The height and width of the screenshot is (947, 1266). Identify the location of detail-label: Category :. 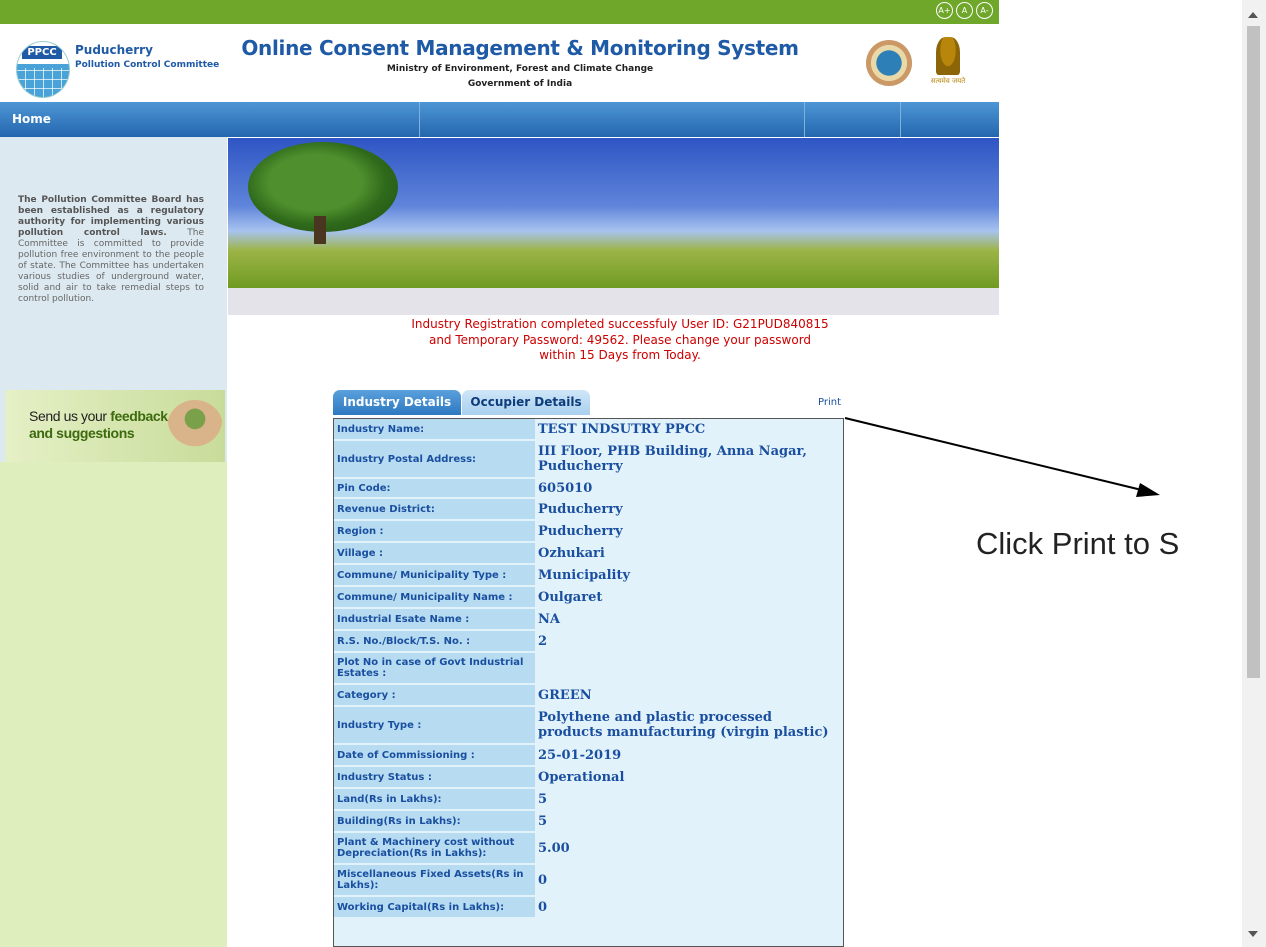
(434, 696).